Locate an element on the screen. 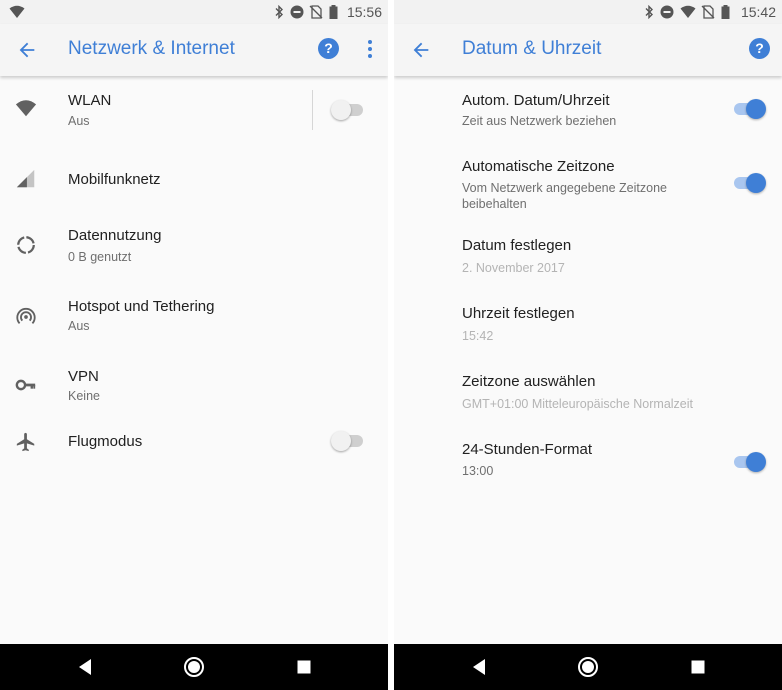  divider is located at coordinates (312, 110).